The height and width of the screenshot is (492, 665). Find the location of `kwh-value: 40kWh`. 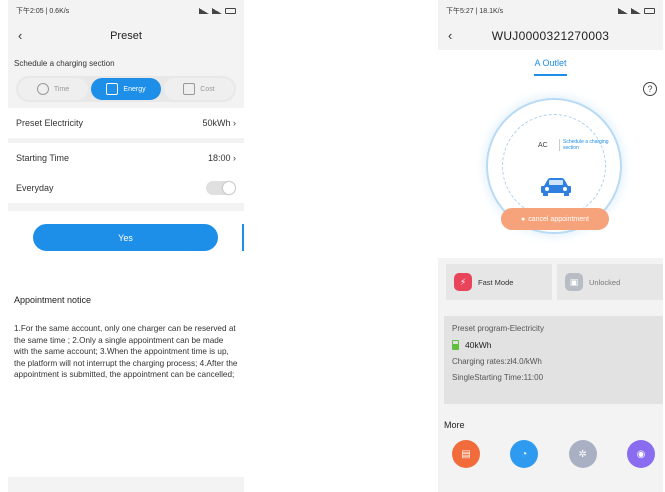

kwh-value: 40kWh is located at coordinates (478, 345).